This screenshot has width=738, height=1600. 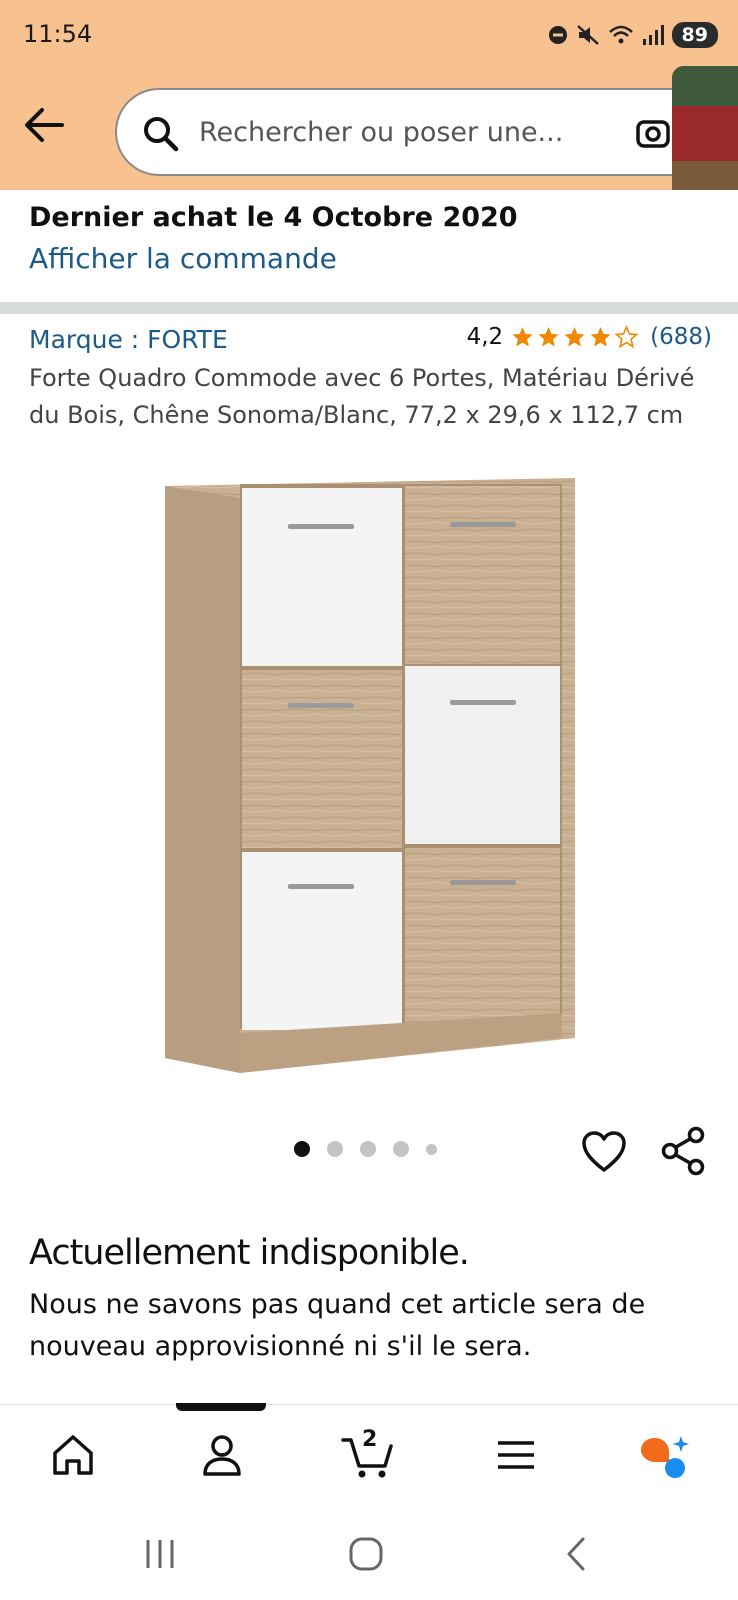 What do you see at coordinates (161, 134) in the screenshot?
I see `search-icon` at bounding box center [161, 134].